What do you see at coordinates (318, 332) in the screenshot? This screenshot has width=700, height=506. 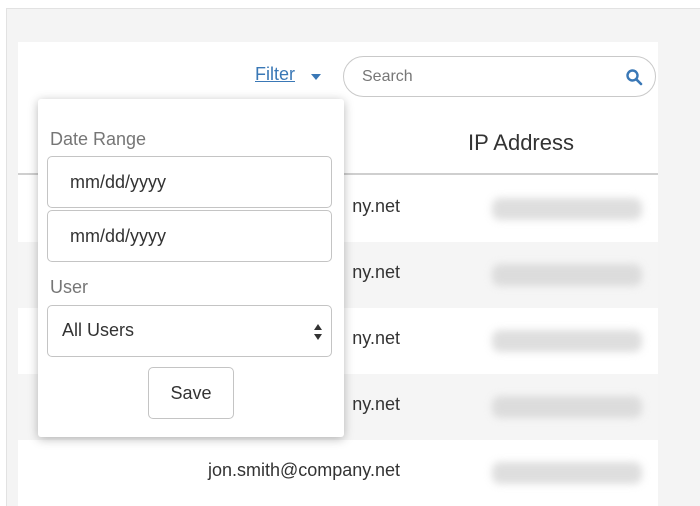 I see `select-arrows-icon` at bounding box center [318, 332].